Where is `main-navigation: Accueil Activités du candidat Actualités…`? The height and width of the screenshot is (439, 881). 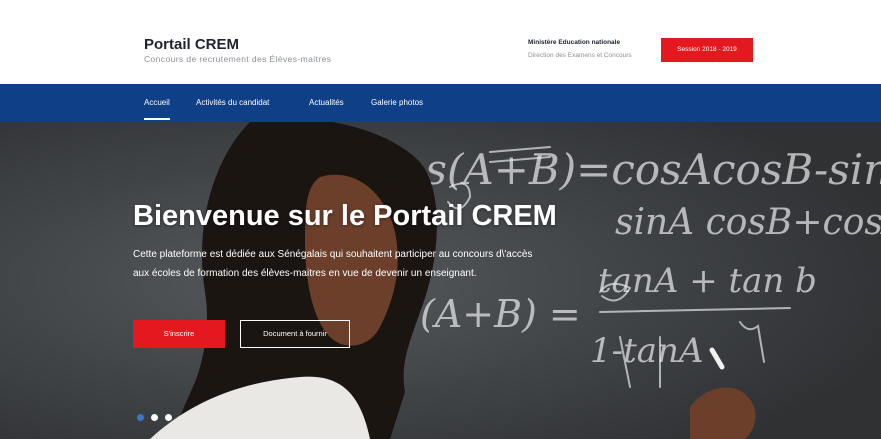
main-navigation: Accueil Activités du candidat Actualités… is located at coordinates (440, 103).